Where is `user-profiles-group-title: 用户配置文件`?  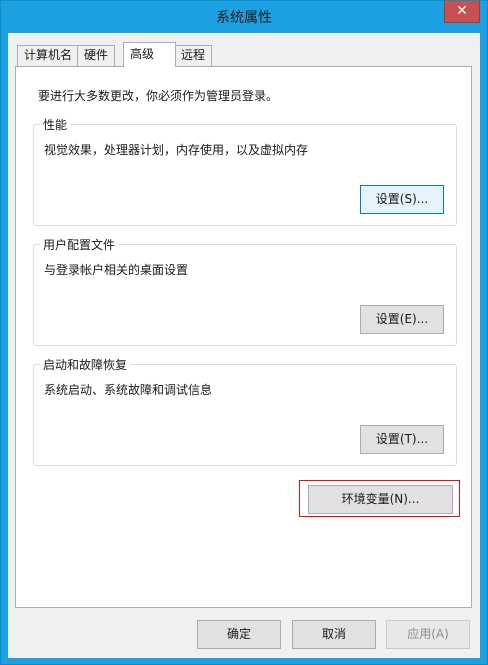
user-profiles-group-title: 用户配置文件 is located at coordinates (79, 244).